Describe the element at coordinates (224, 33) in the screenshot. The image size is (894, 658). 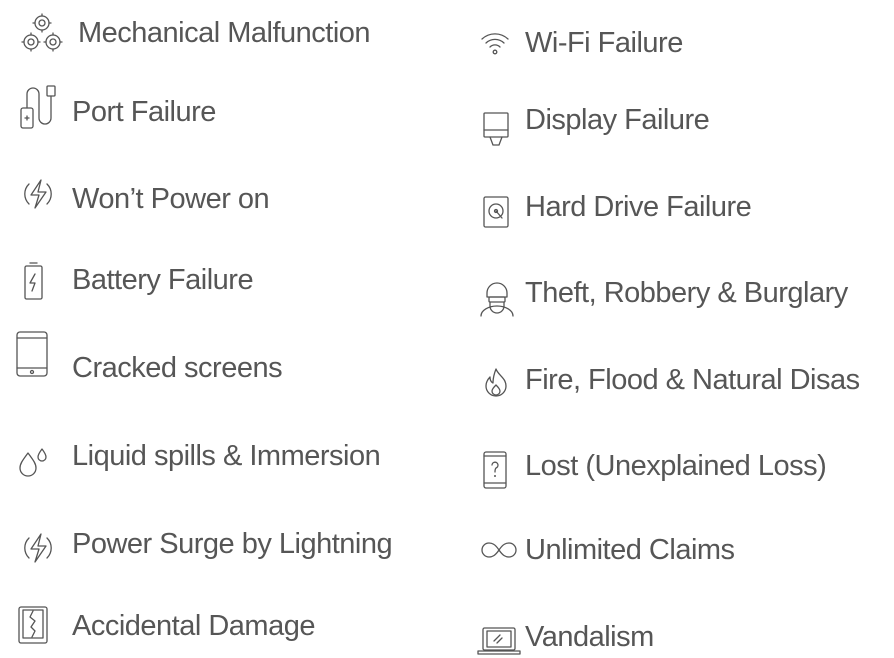
I see `item-label: Mechanical Malfunction` at that location.